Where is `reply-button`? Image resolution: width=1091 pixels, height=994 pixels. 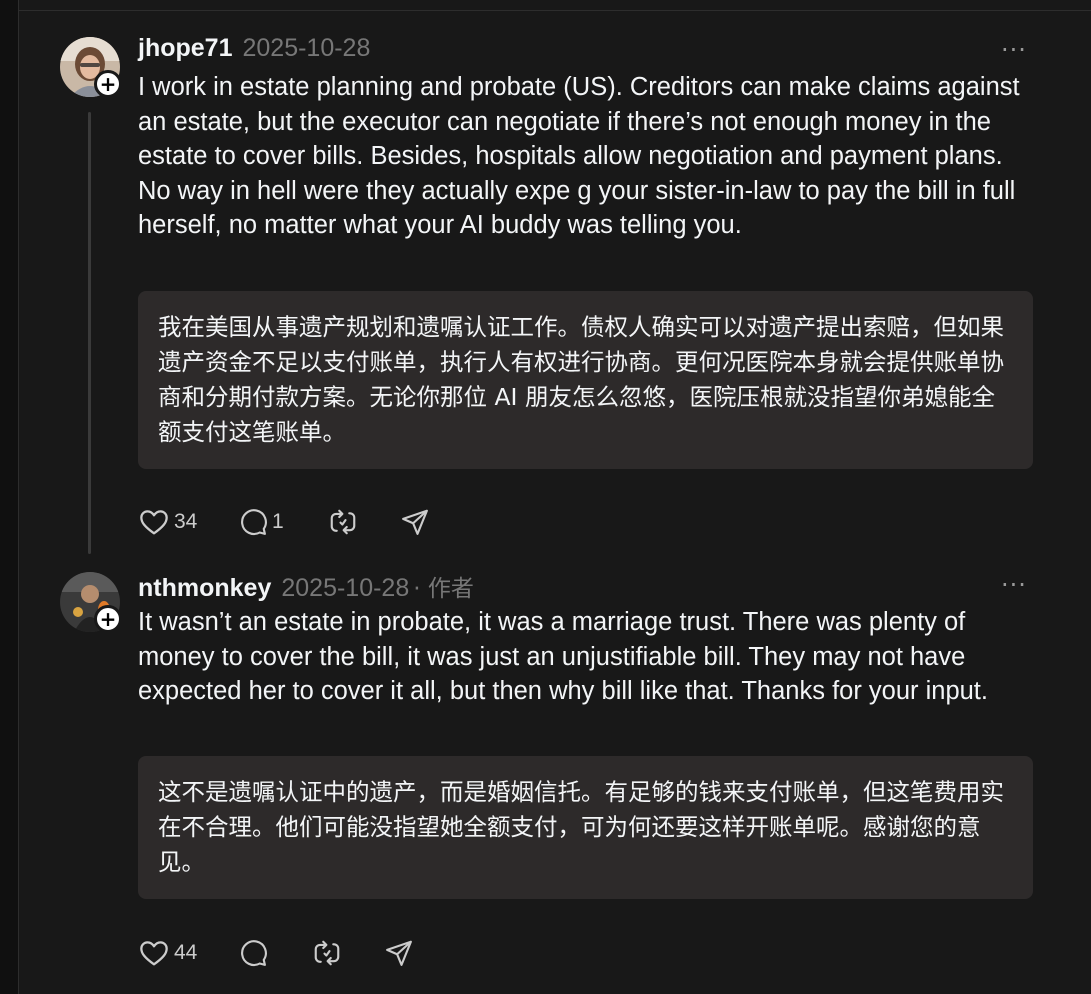 reply-button is located at coordinates (275, 953).